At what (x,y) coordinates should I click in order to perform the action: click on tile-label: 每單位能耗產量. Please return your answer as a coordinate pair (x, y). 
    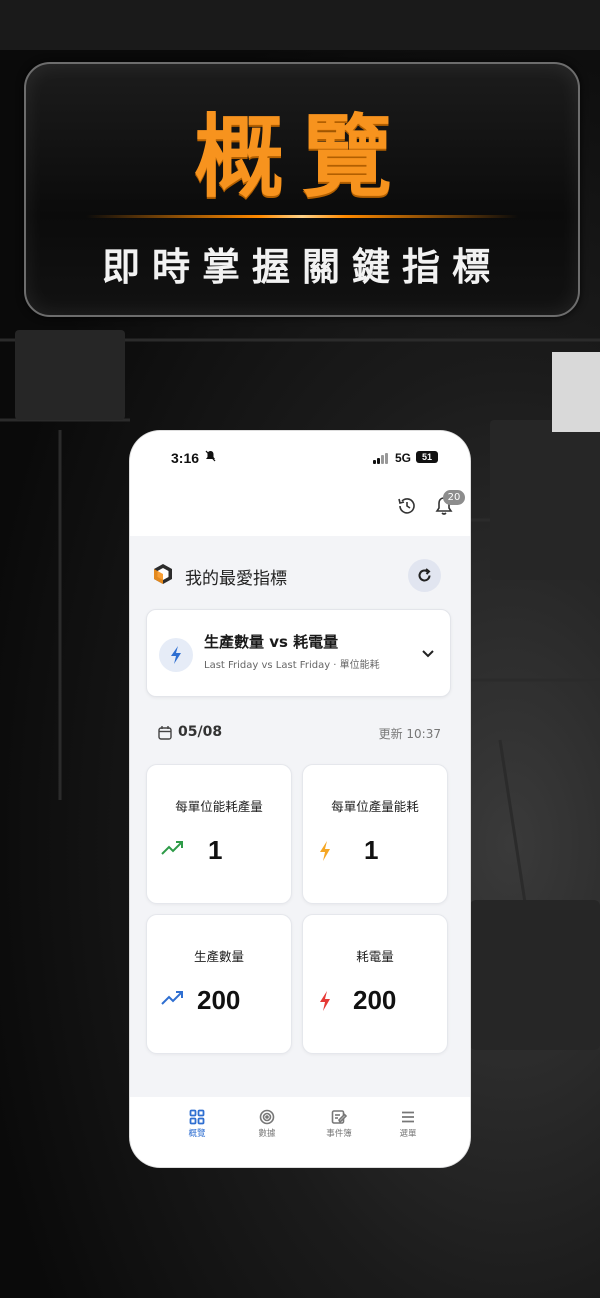
    Looking at the image, I should click on (219, 806).